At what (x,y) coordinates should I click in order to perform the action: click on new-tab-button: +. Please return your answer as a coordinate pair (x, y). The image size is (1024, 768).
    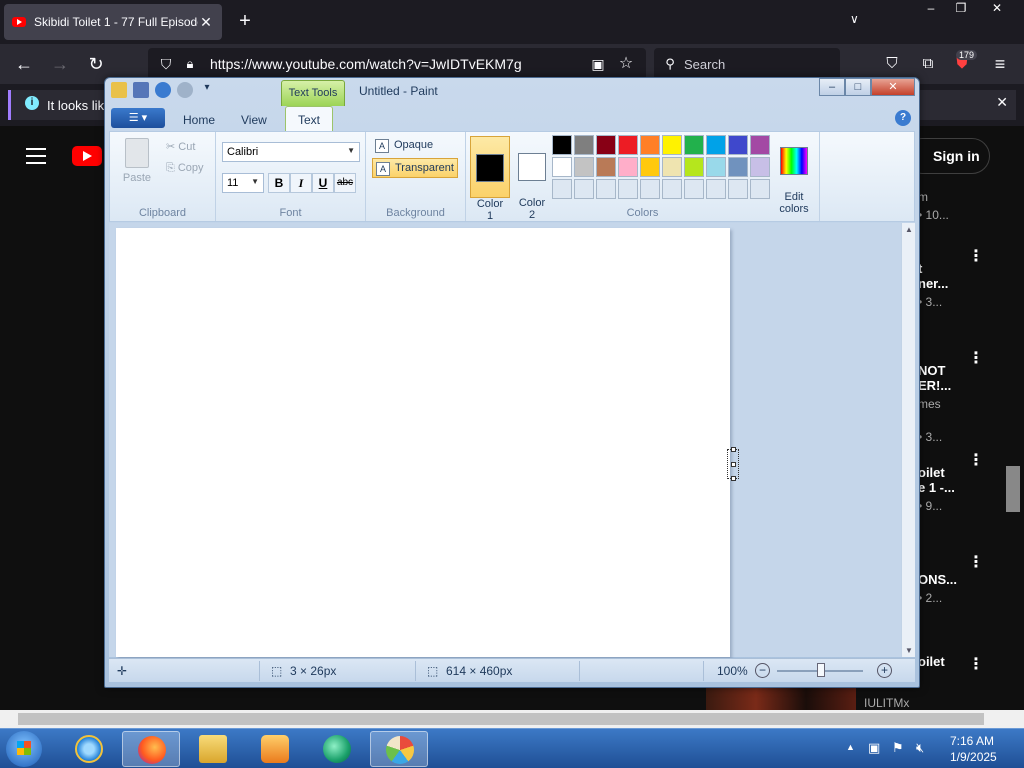
    Looking at the image, I should click on (245, 21).